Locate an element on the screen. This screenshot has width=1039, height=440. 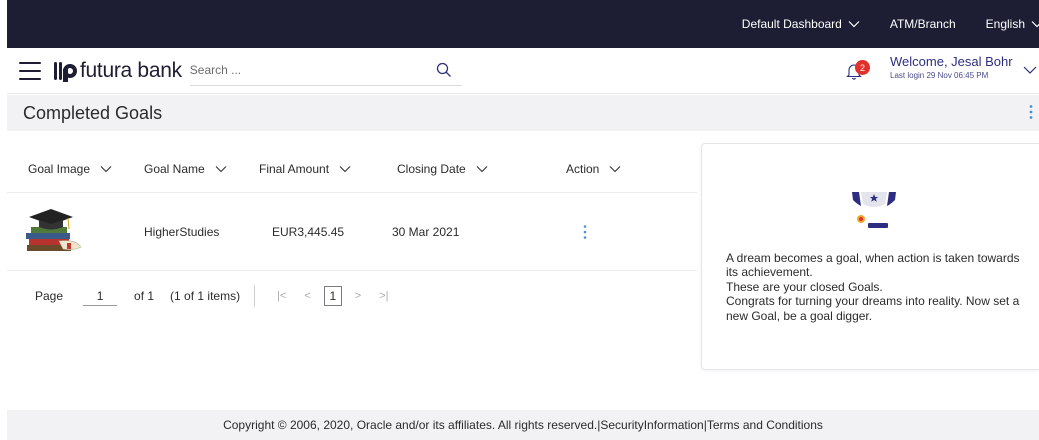
language-label: English is located at coordinates (1005, 24).